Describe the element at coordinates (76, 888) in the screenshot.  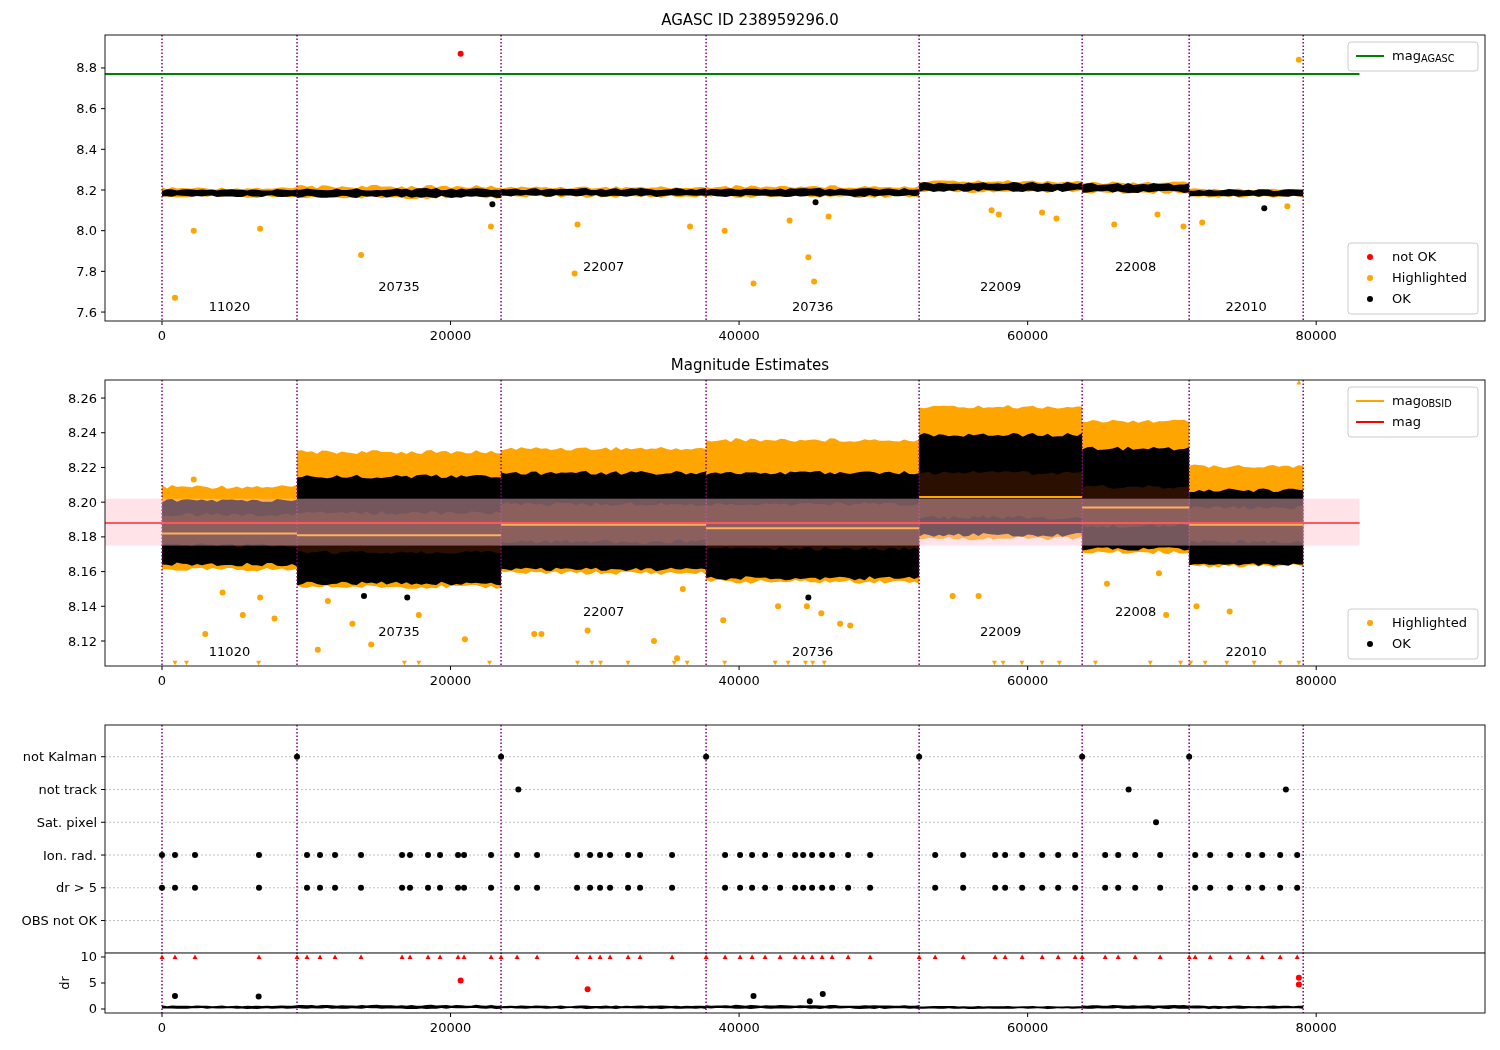
I see `y-tick-label: dr > 5` at that location.